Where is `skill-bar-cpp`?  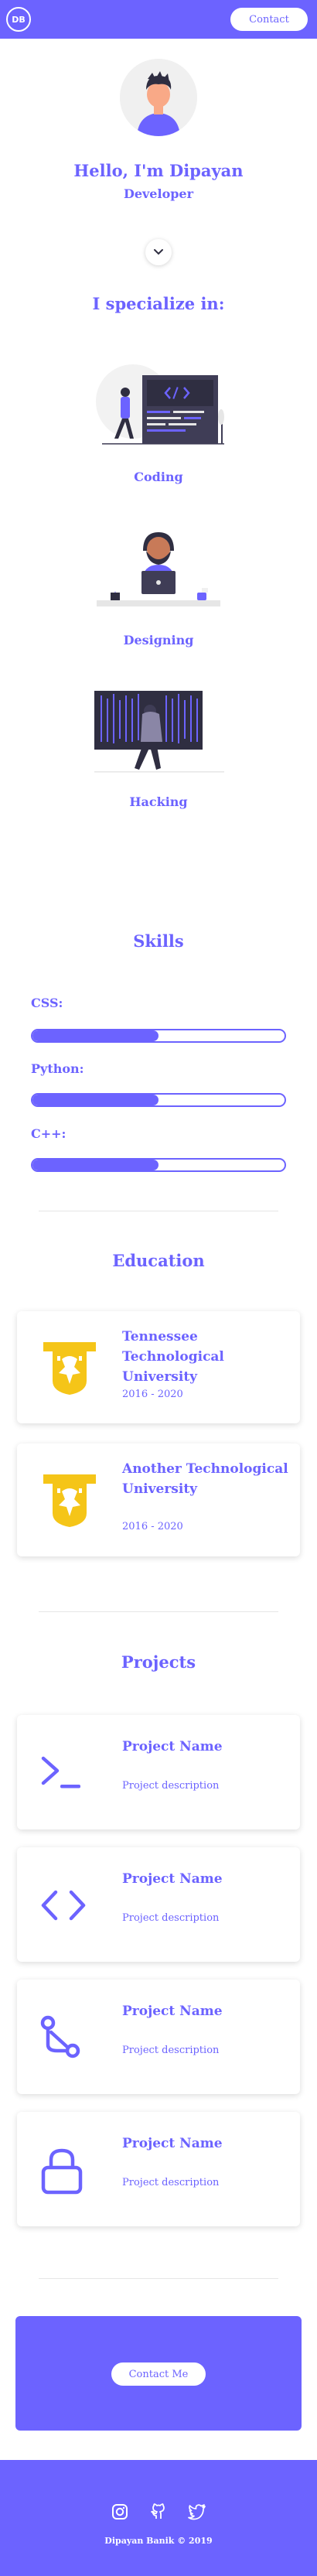 skill-bar-cpp is located at coordinates (158, 1165).